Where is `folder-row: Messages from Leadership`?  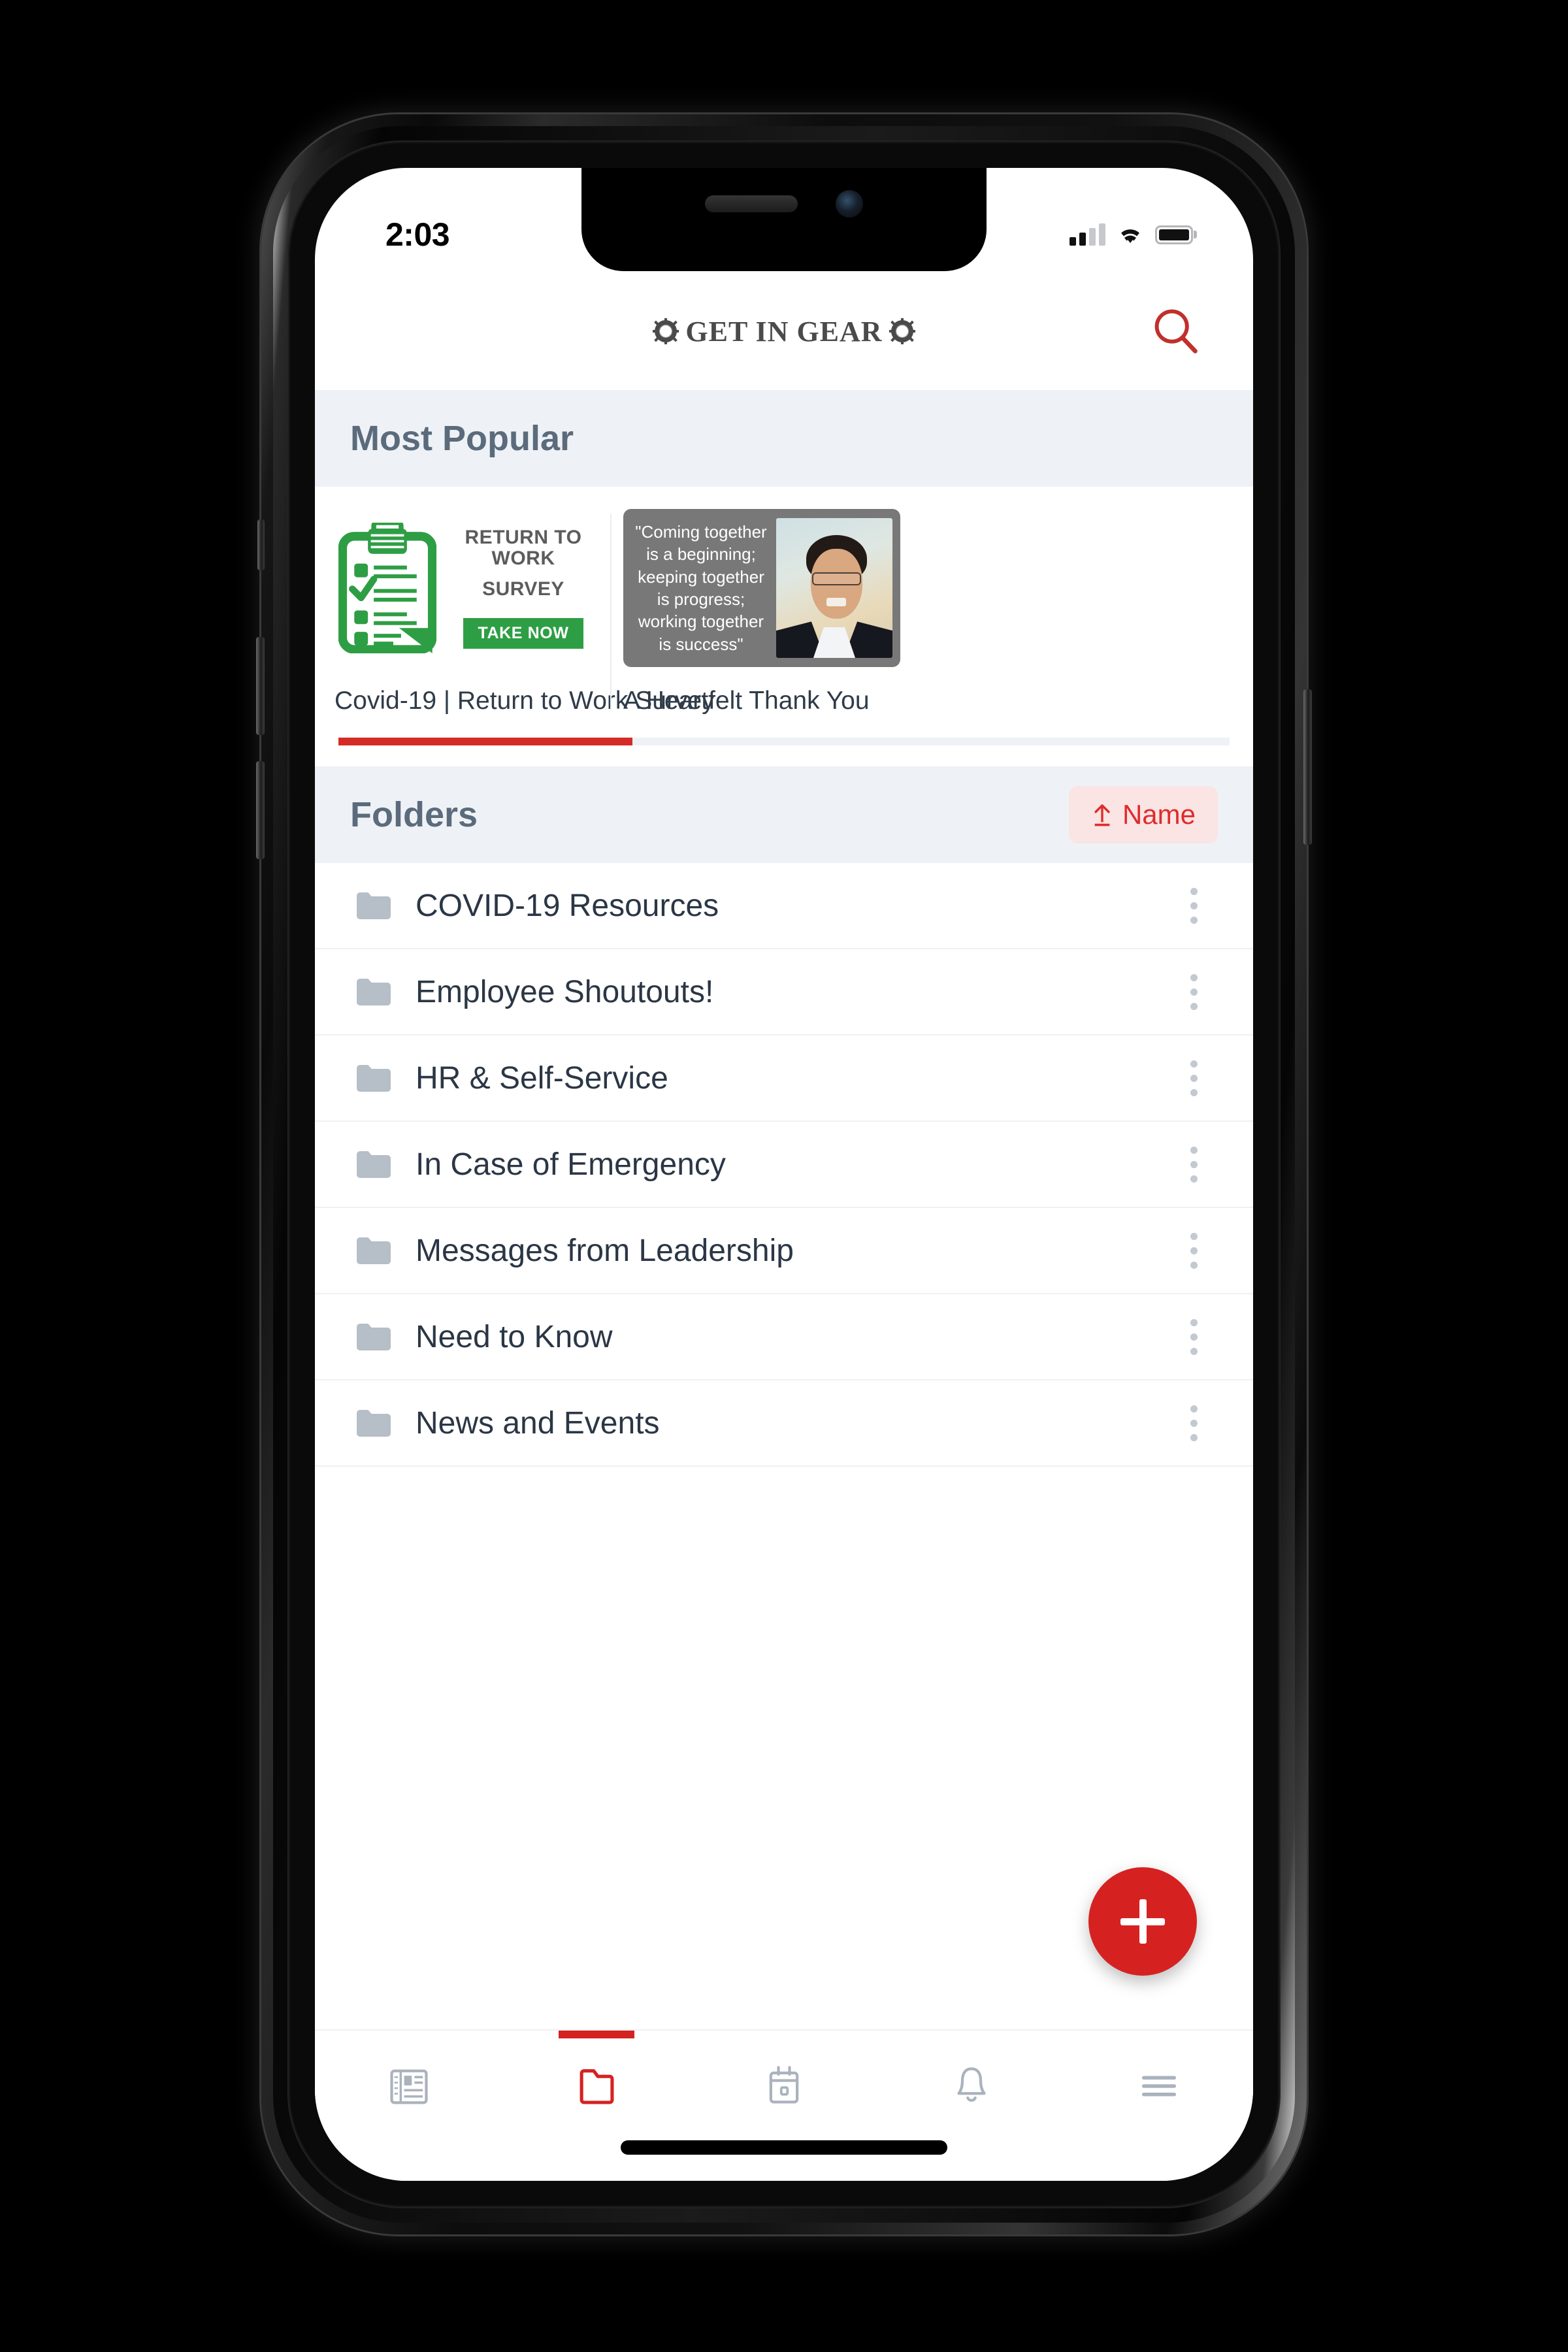
folder-row: Messages from Leadership is located at coordinates (784, 1251).